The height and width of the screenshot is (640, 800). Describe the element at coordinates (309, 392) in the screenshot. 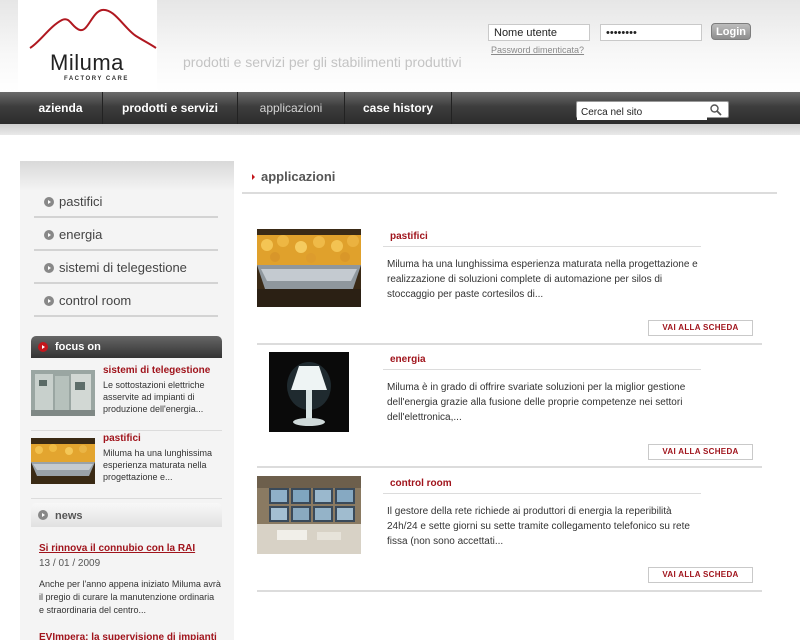

I see `lamp-image` at that location.